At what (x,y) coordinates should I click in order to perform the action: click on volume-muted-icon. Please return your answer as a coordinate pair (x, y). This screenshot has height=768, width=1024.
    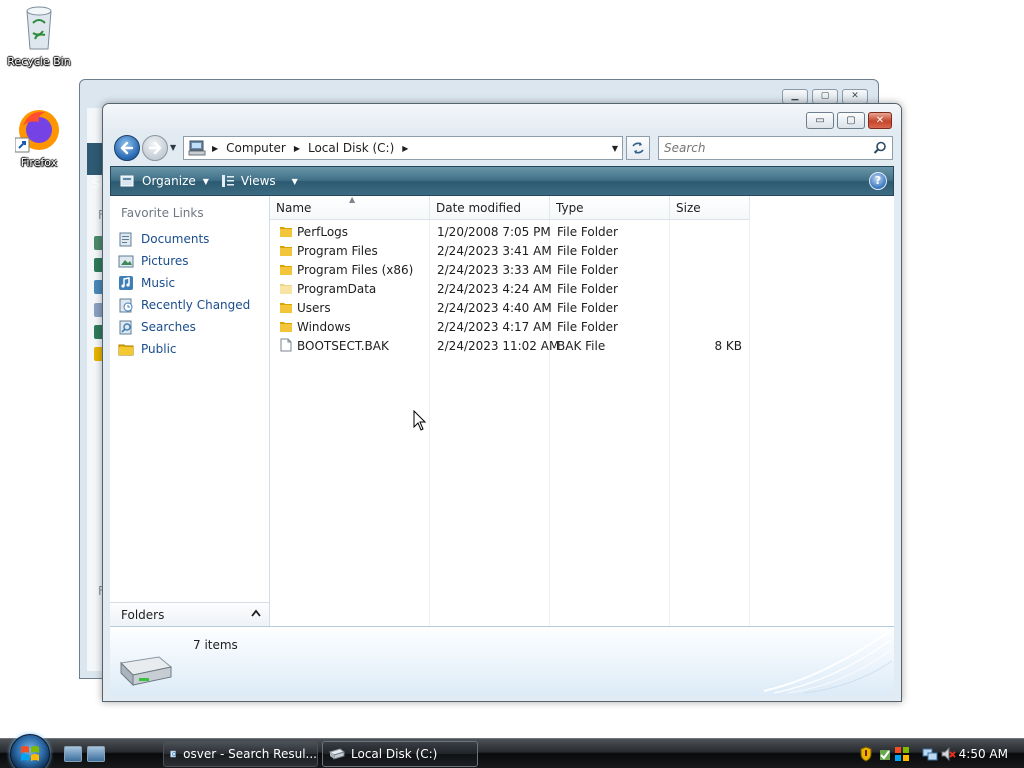
    Looking at the image, I should click on (948, 754).